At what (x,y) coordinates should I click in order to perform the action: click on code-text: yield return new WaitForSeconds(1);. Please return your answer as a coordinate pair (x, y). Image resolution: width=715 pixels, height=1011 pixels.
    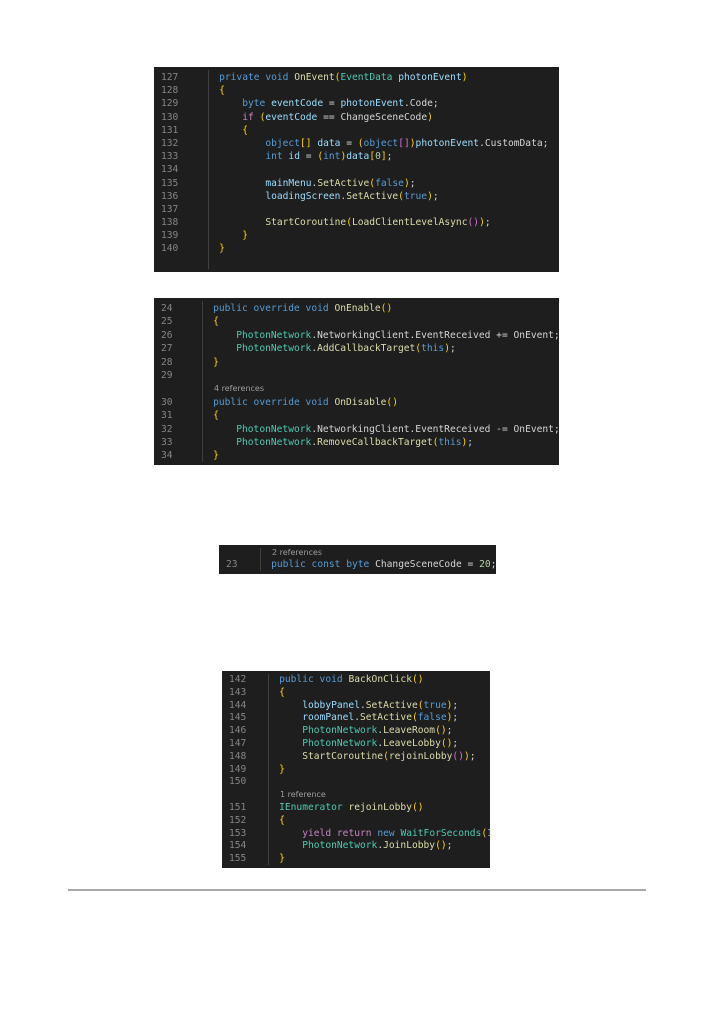
    Looking at the image, I should click on (396, 833).